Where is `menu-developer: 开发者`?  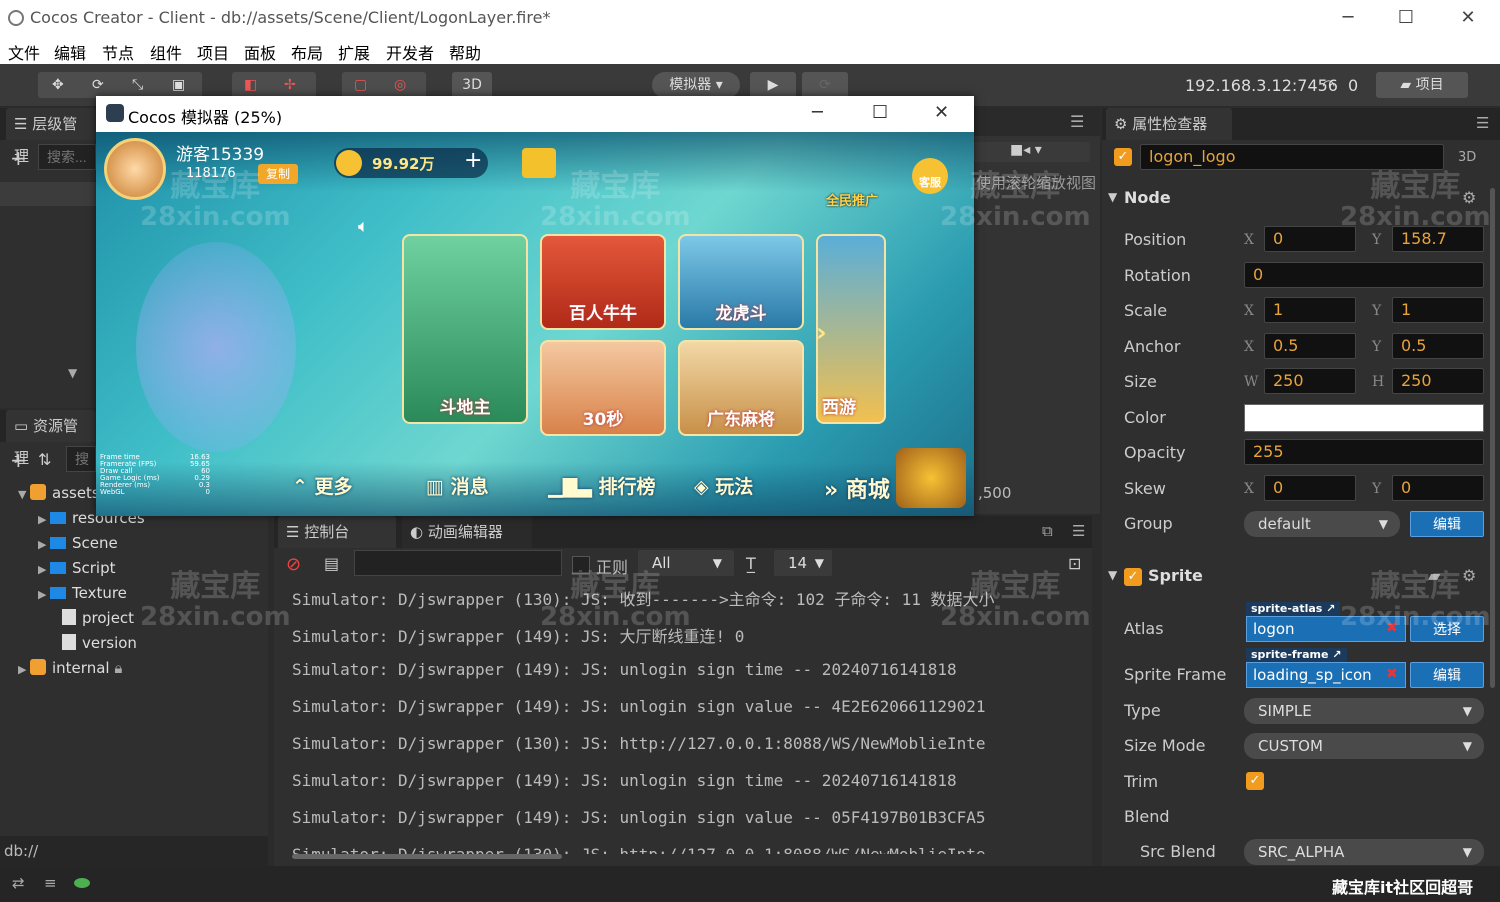 menu-developer: 开发者 is located at coordinates (410, 52).